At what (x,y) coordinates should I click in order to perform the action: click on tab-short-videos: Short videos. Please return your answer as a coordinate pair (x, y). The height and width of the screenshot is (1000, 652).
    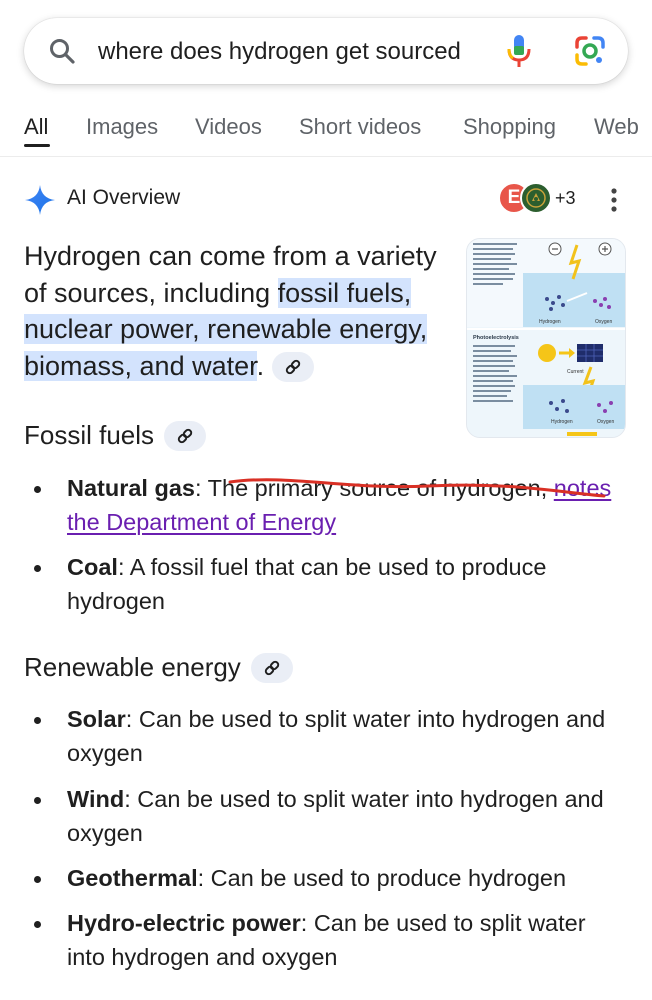
    Looking at the image, I should click on (360, 127).